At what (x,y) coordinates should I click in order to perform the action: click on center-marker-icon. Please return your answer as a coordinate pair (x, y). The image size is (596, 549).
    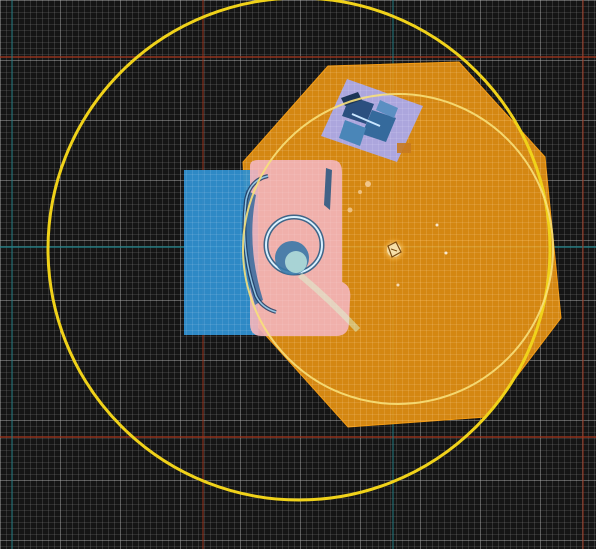
    Looking at the image, I should click on (394, 250).